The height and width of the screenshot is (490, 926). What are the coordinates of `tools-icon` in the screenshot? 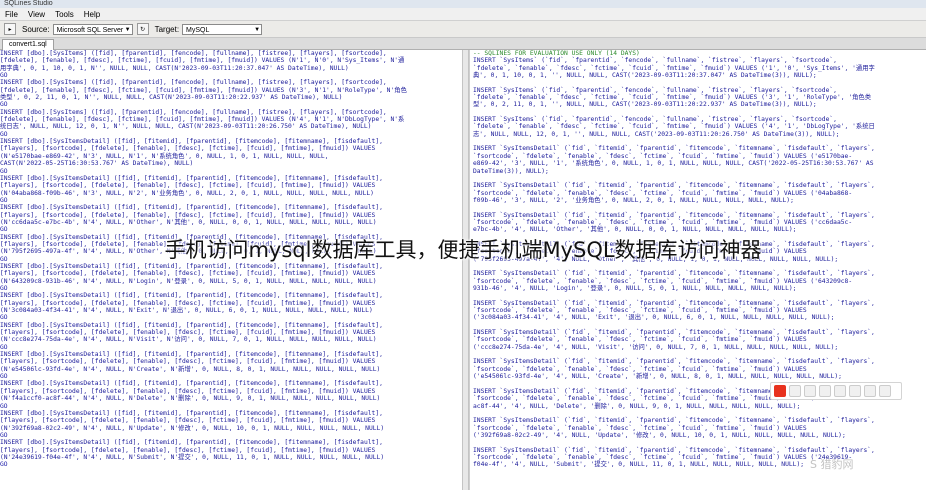 It's located at (885, 391).